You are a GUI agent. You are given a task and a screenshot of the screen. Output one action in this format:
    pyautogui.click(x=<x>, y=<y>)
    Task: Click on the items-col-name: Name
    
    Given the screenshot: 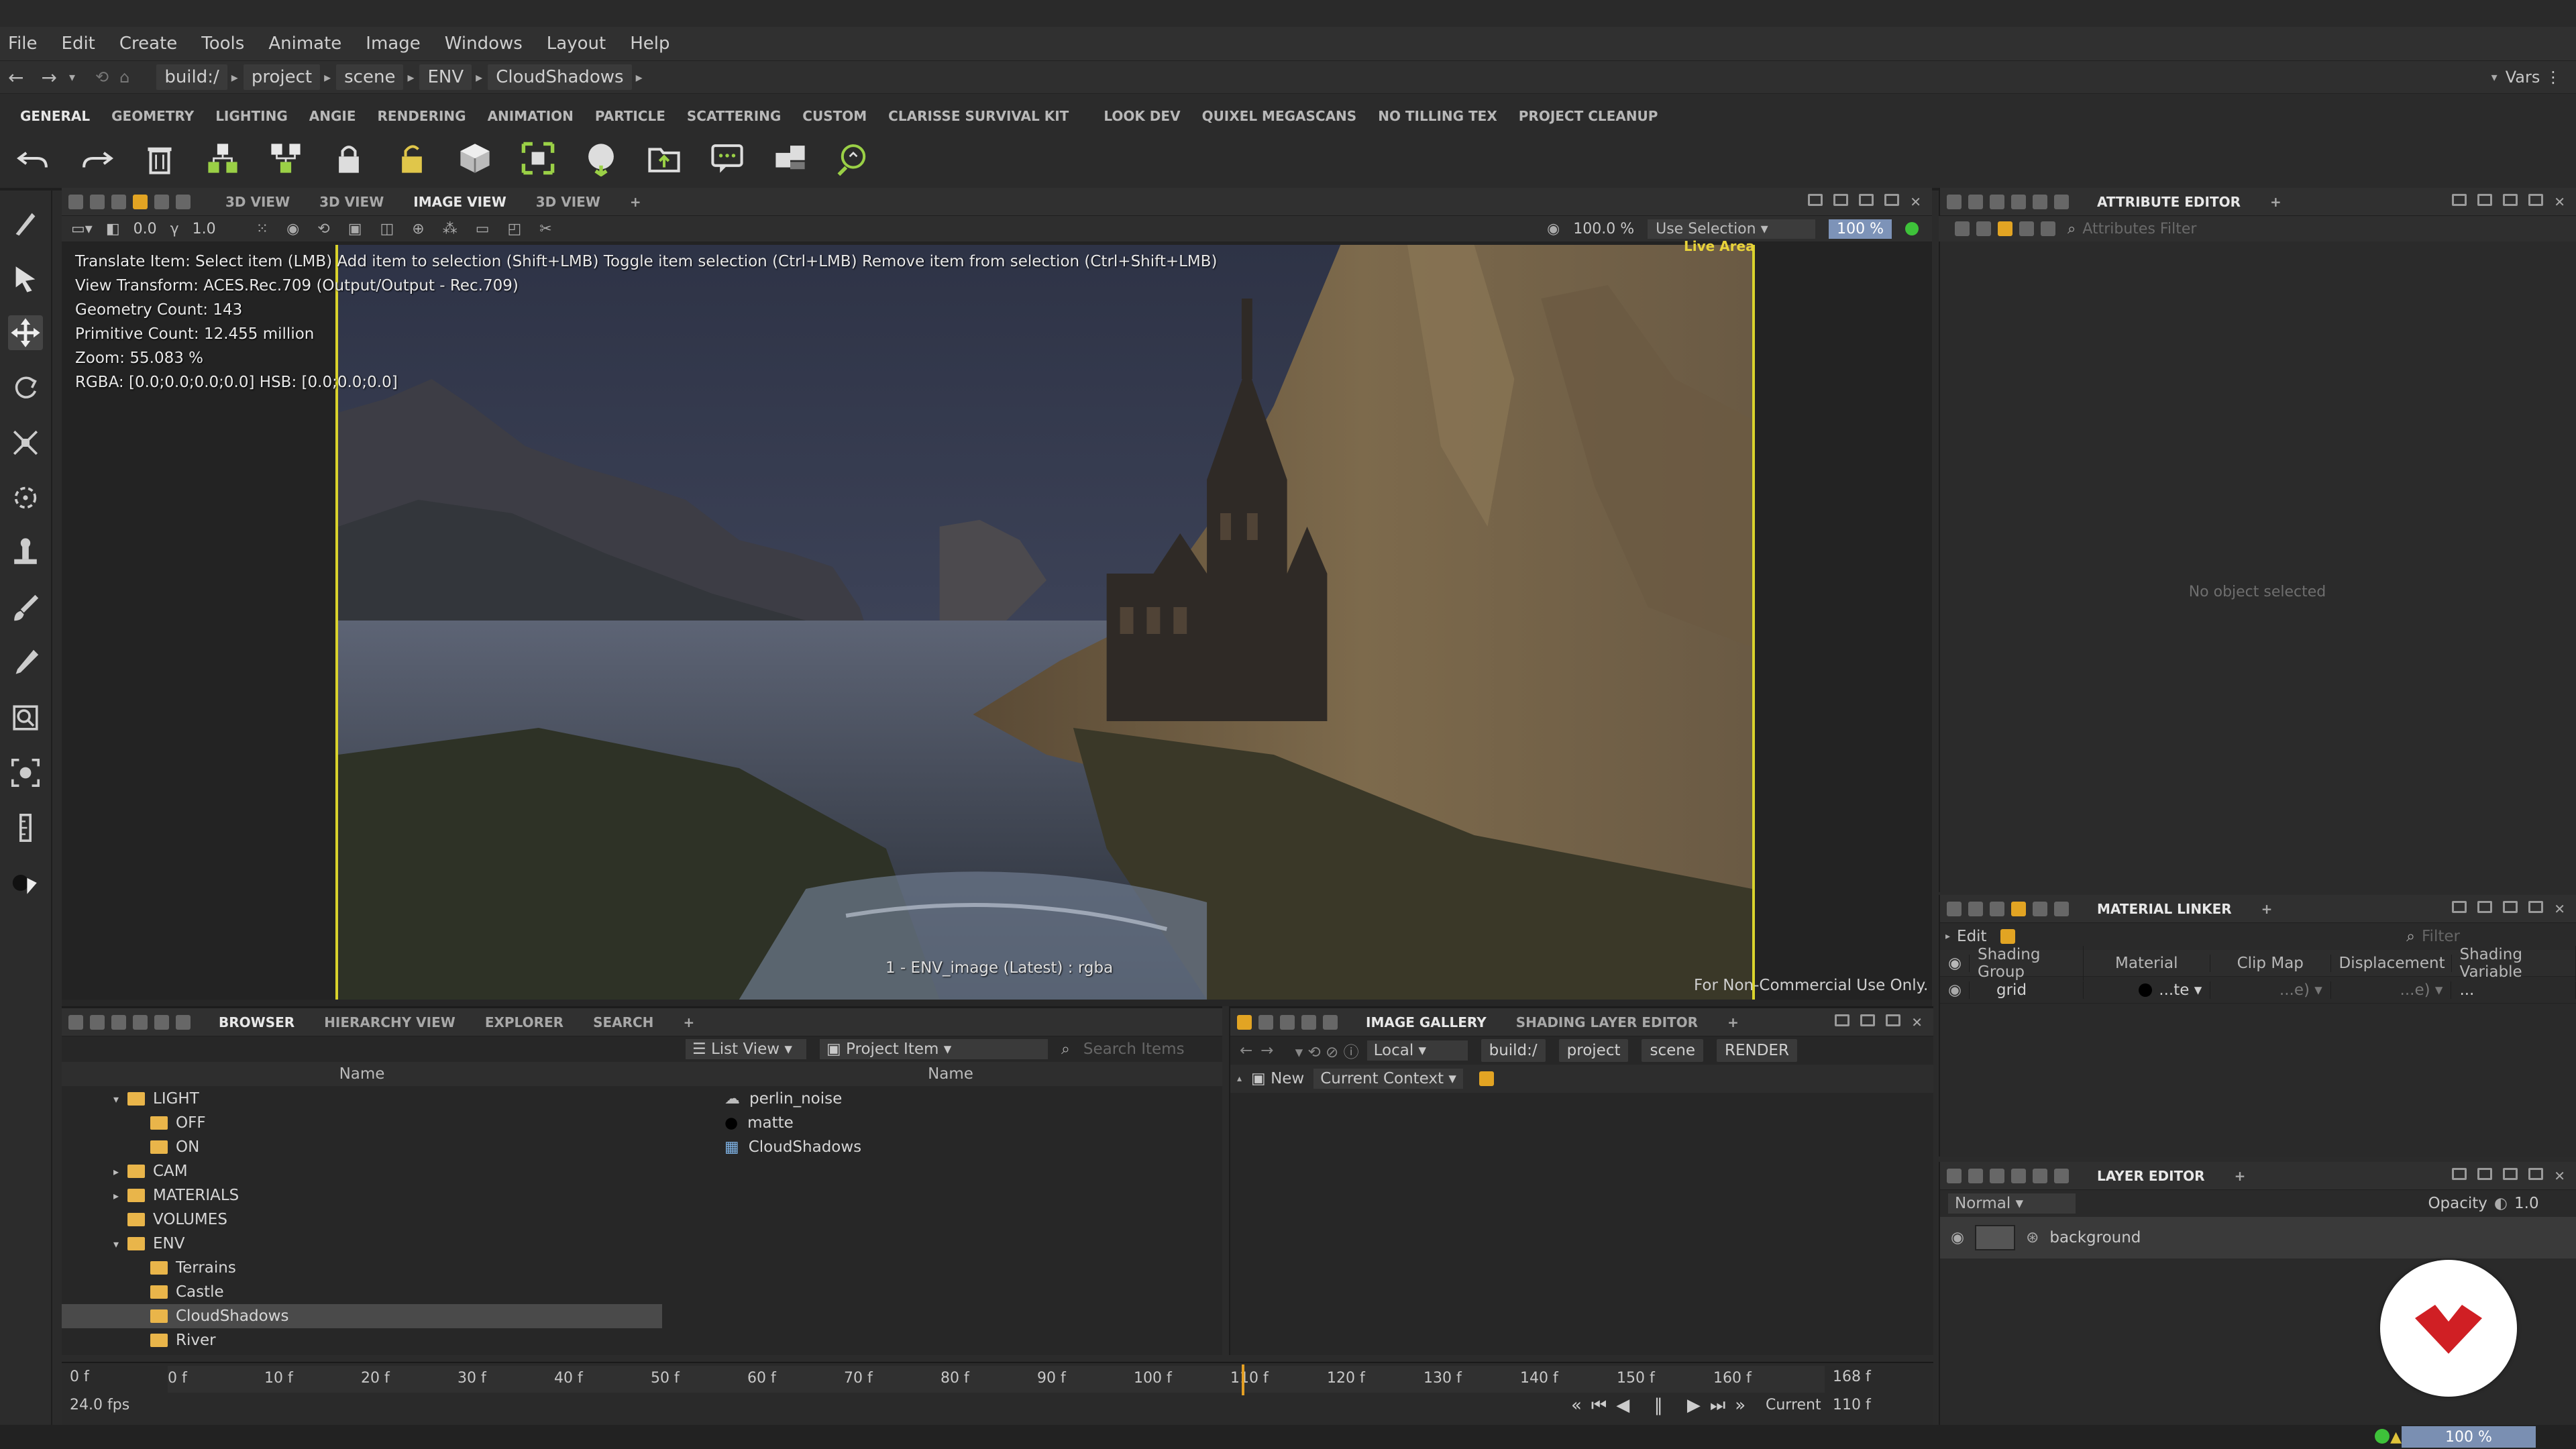 What is the action you would take?
    pyautogui.click(x=950, y=1074)
    